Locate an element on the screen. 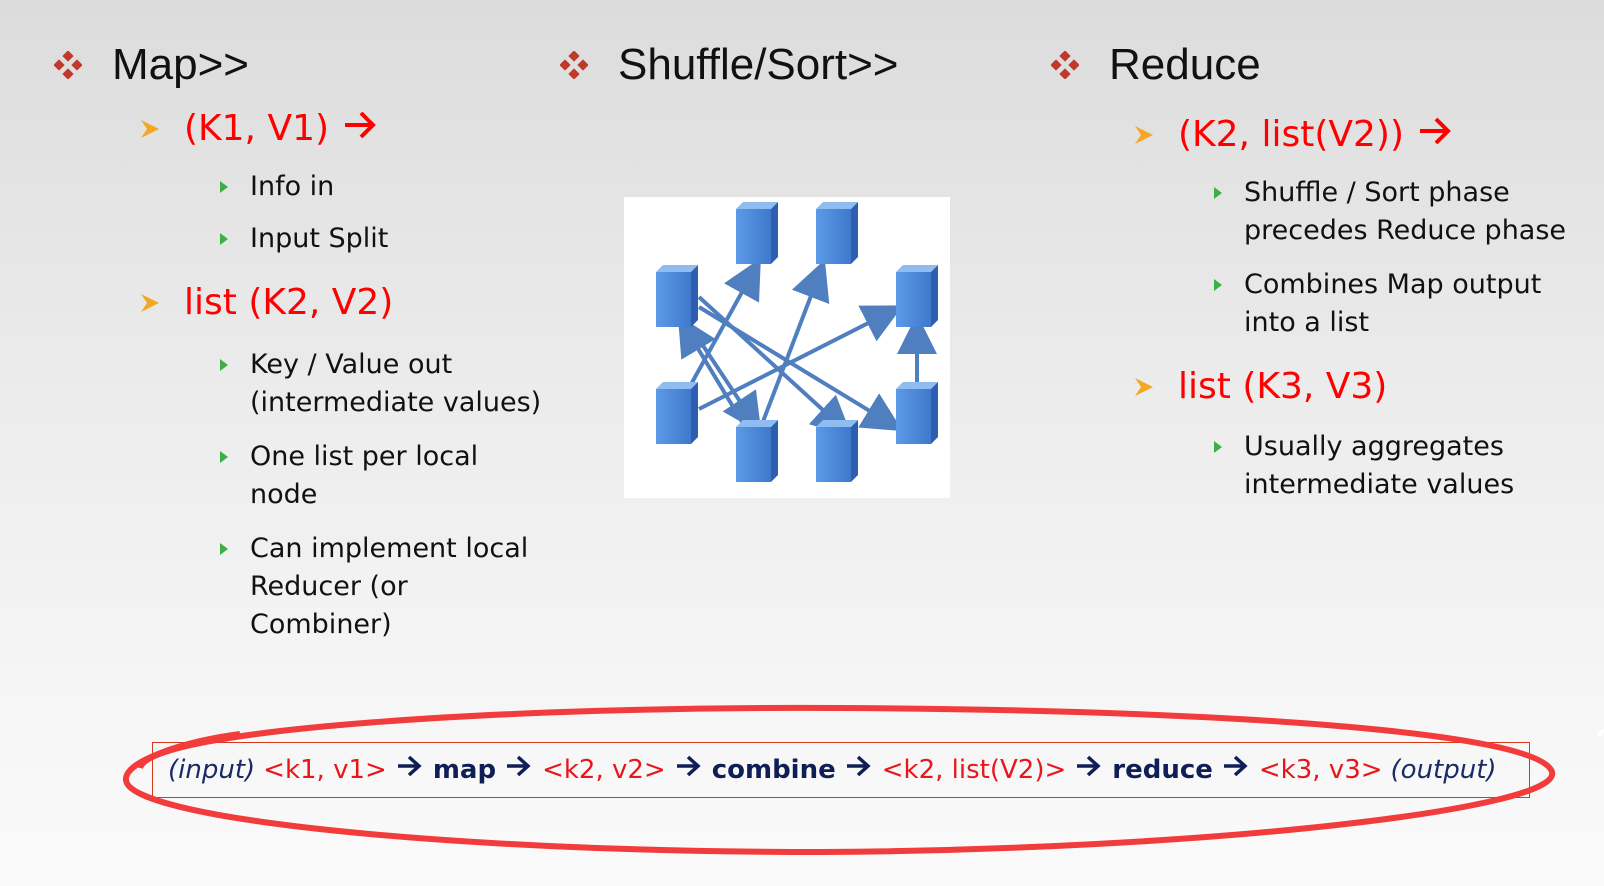  flow-op-combine: combine is located at coordinates (773, 770).